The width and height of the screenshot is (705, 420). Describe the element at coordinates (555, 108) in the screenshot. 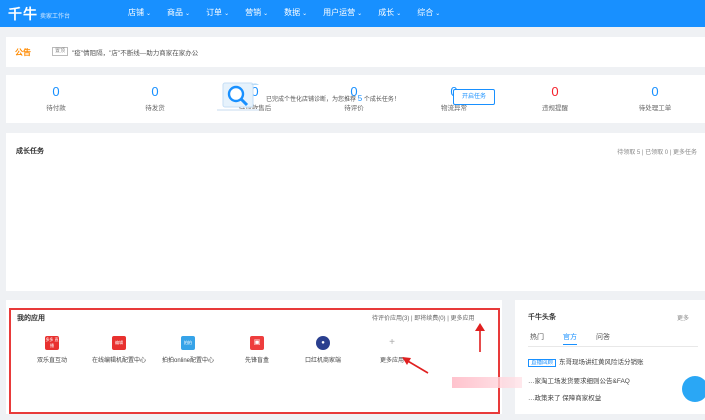

I see `stat-label: 违规提醒` at that location.